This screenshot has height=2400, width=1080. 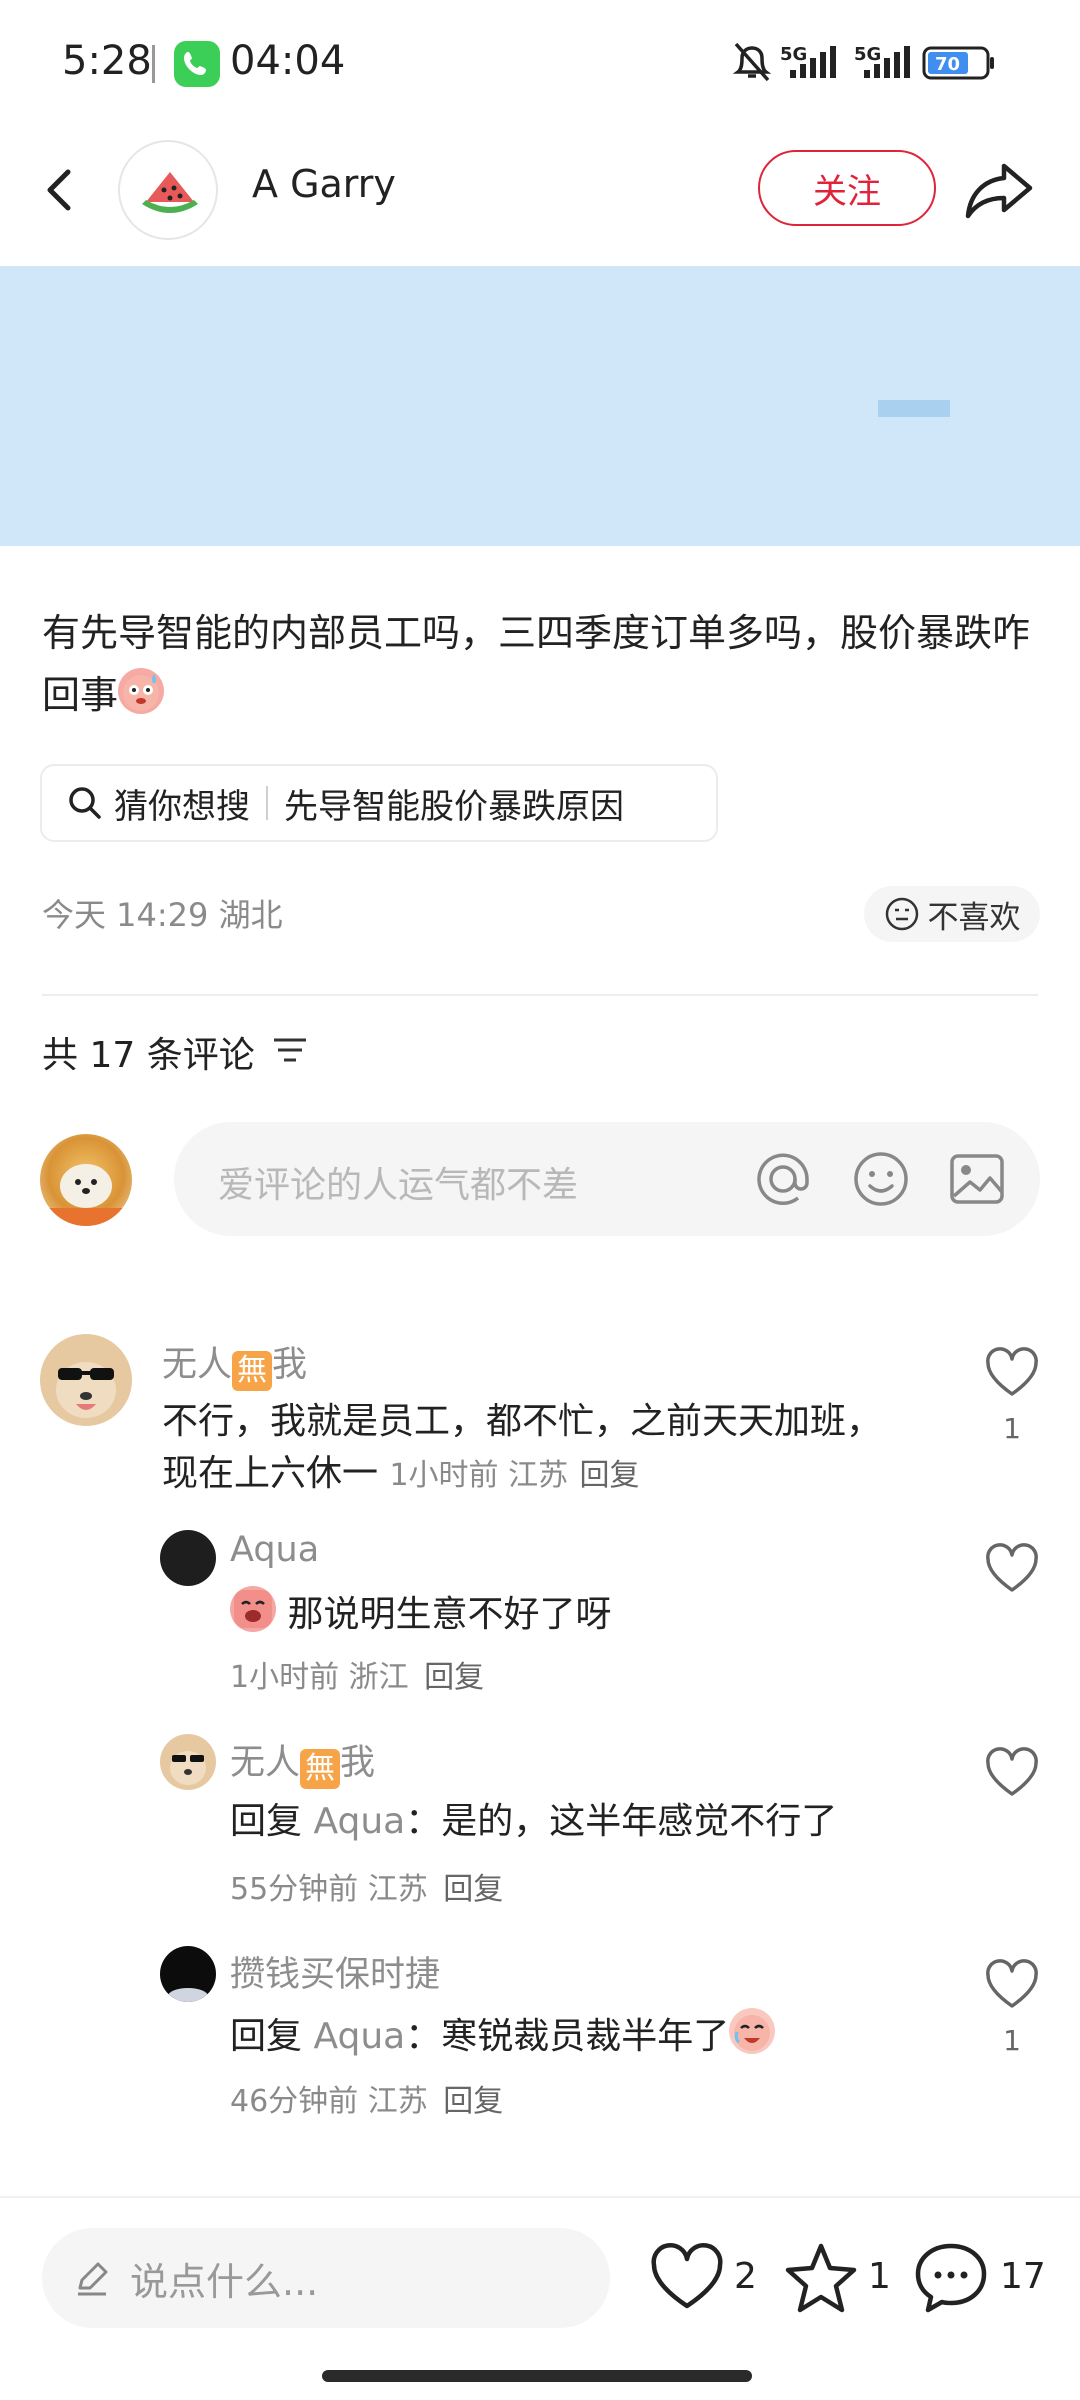 What do you see at coordinates (745, 2276) in the screenshot?
I see `like-post-count: 2` at bounding box center [745, 2276].